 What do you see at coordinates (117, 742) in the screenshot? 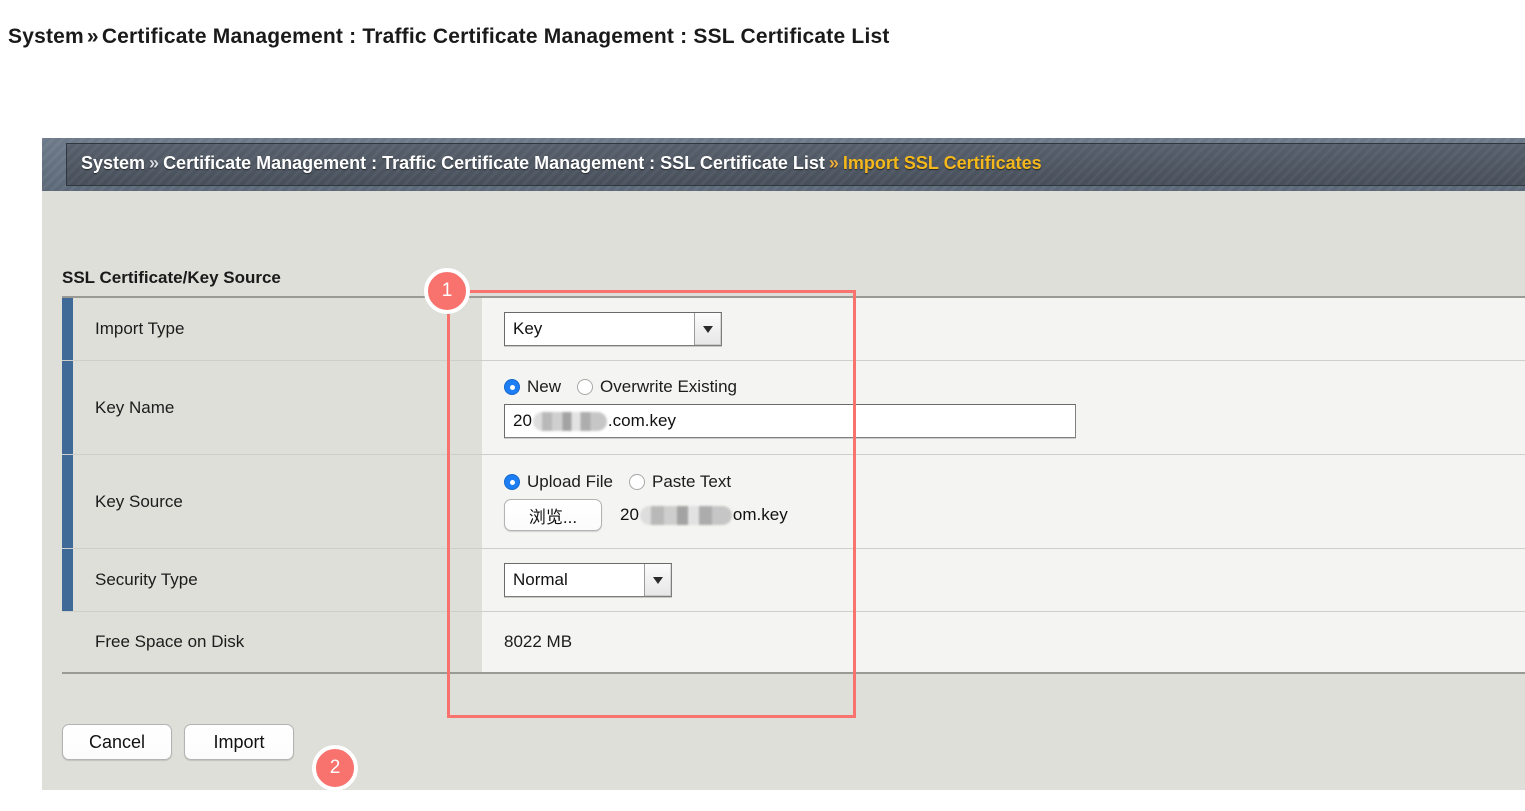
I see `cancel-button: Cancel` at bounding box center [117, 742].